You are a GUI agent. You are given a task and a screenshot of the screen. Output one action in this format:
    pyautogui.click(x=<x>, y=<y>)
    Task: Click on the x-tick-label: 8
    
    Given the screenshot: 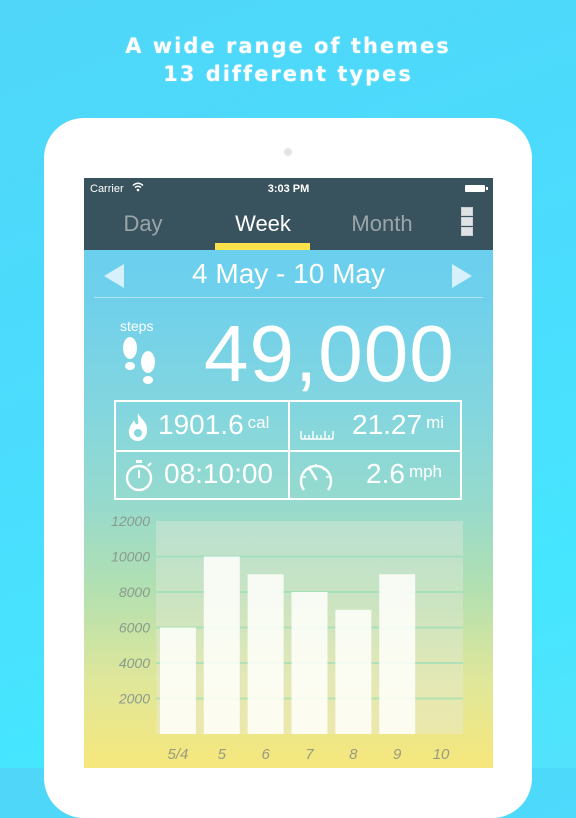 What is the action you would take?
    pyautogui.click(x=353, y=754)
    